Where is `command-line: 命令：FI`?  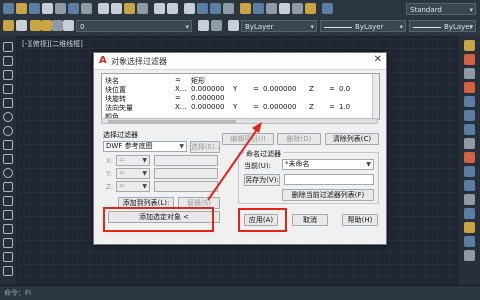
command-line: 命令：FI is located at coordinates (240, 292).